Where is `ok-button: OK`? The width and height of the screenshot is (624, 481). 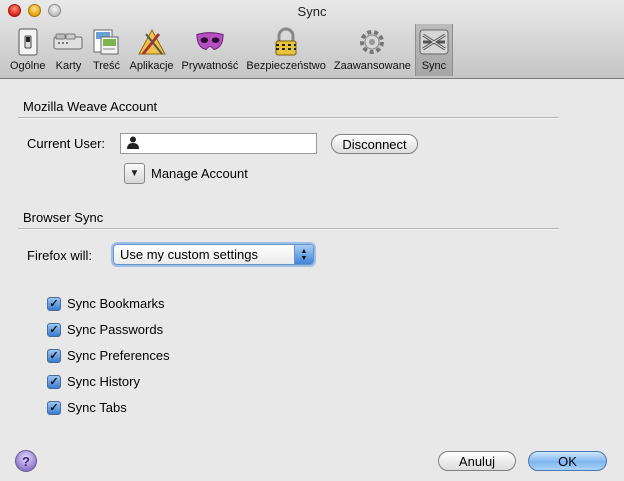
ok-button: OK is located at coordinates (567, 461).